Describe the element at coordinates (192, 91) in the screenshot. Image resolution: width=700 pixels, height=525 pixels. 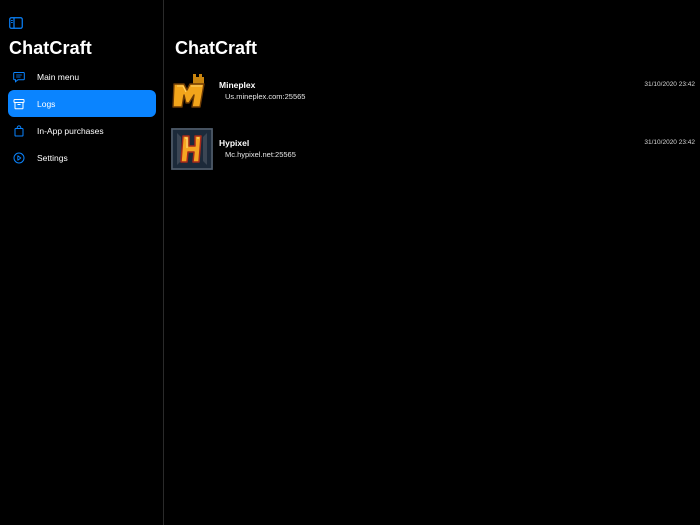
I see `mineplex-logo-icon` at that location.